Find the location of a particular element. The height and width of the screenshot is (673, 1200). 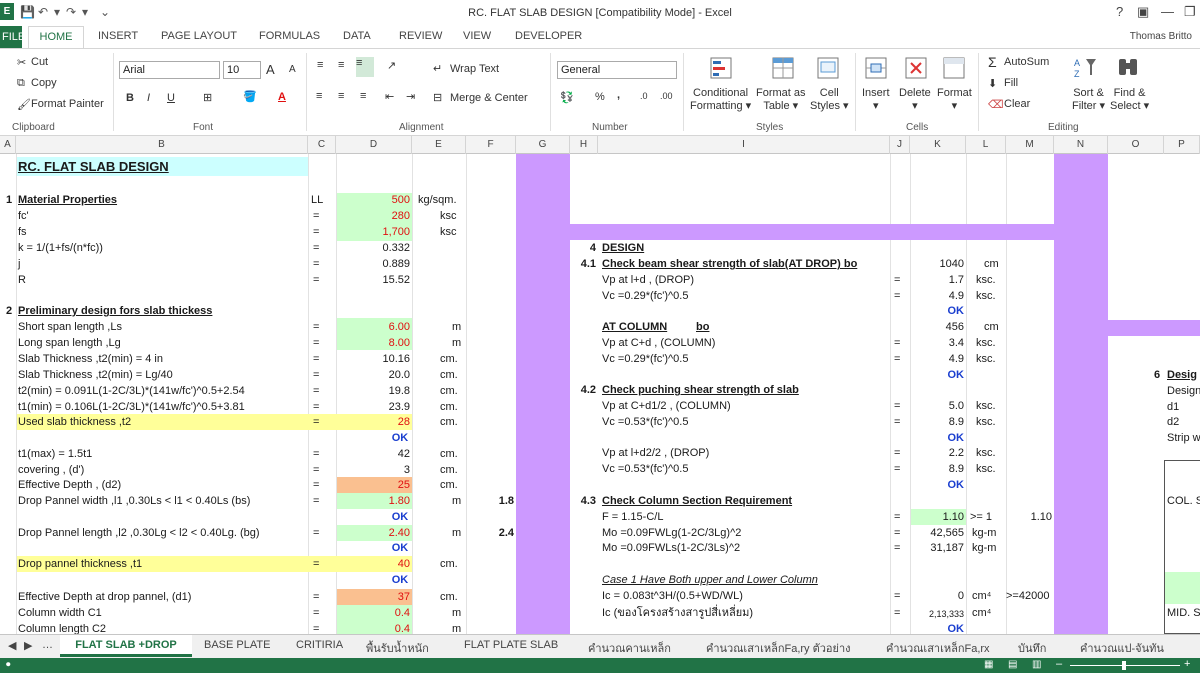

copy-button: Copy is located at coordinates (44, 83).